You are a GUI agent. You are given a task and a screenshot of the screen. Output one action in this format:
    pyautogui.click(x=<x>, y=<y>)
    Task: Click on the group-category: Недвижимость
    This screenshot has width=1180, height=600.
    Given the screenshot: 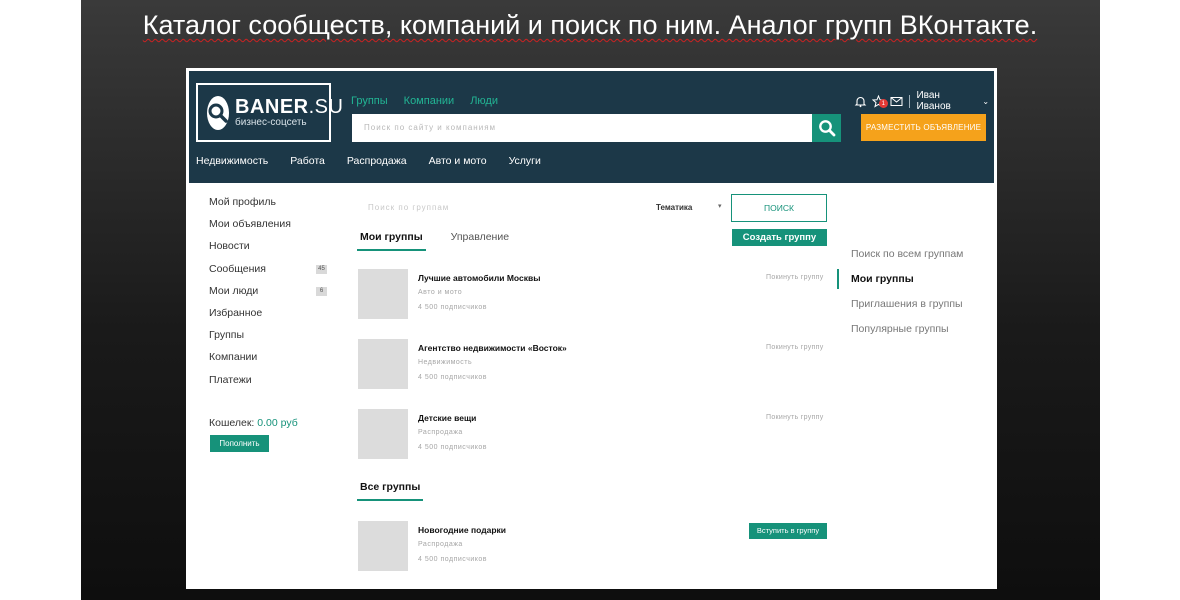 What is the action you would take?
    pyautogui.click(x=445, y=362)
    